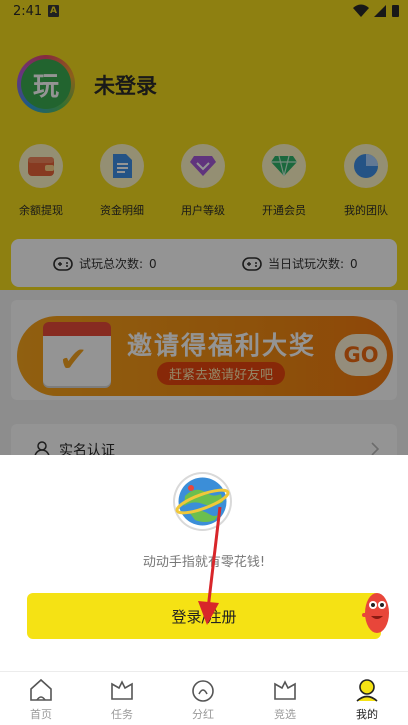 The width and height of the screenshot is (408, 725). I want to click on globe-logo-icon, so click(202, 501).